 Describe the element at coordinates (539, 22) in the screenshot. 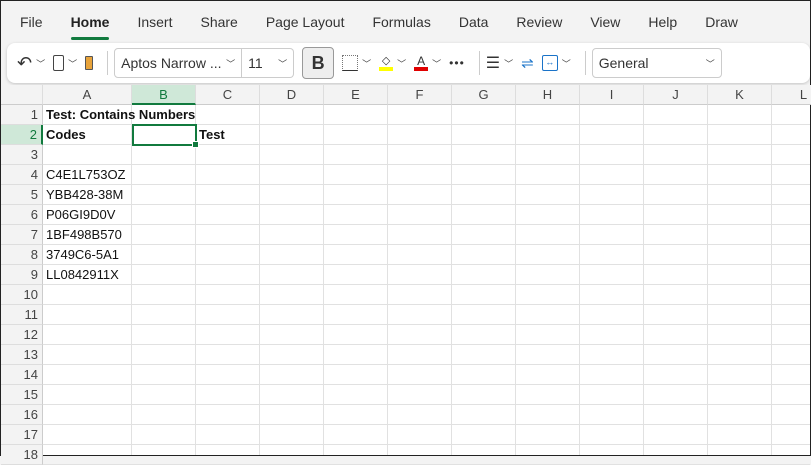

I see `tab-review: Review` at that location.